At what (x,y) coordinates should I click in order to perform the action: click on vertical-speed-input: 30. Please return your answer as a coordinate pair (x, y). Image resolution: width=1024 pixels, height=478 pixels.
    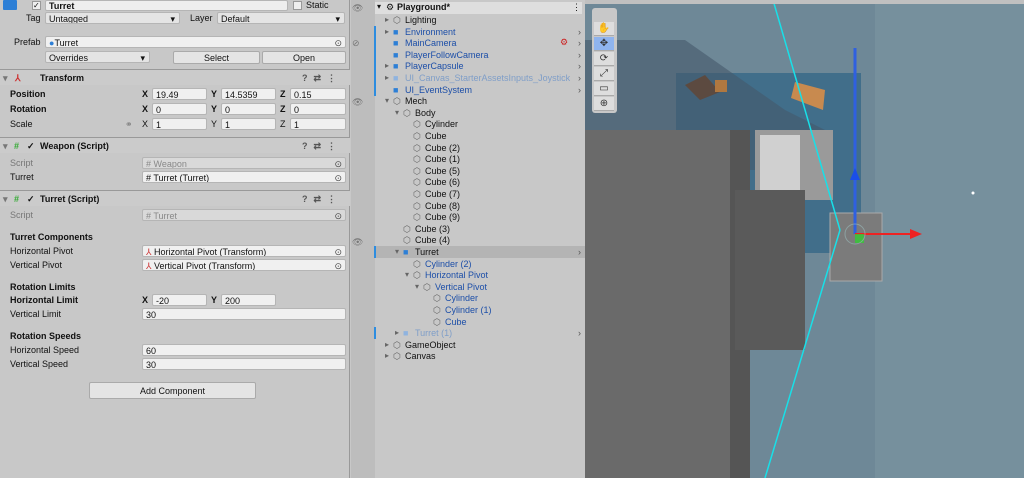
    Looking at the image, I should click on (244, 364).